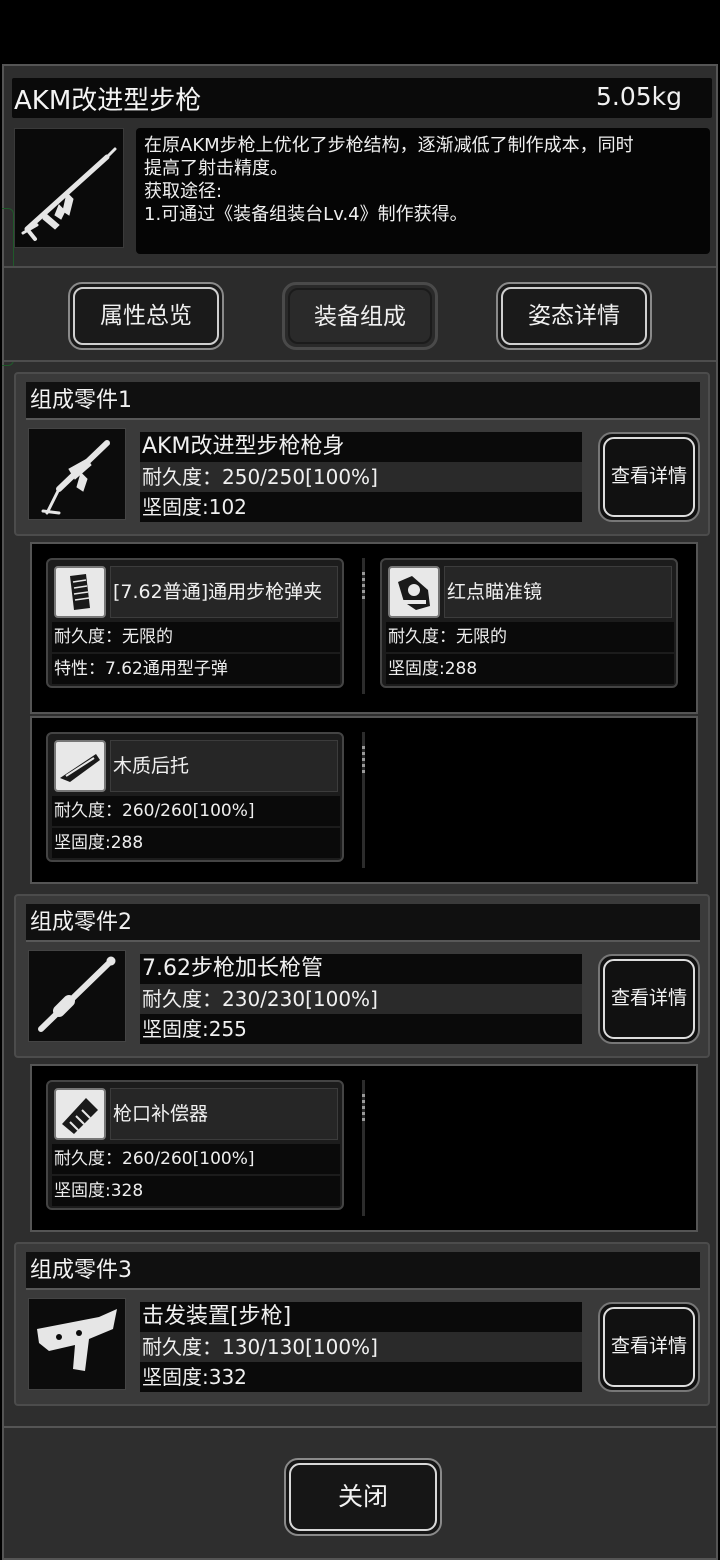  Describe the element at coordinates (361, 1029) in the screenshot. I see `part-hardness: 坚固度:255` at that location.